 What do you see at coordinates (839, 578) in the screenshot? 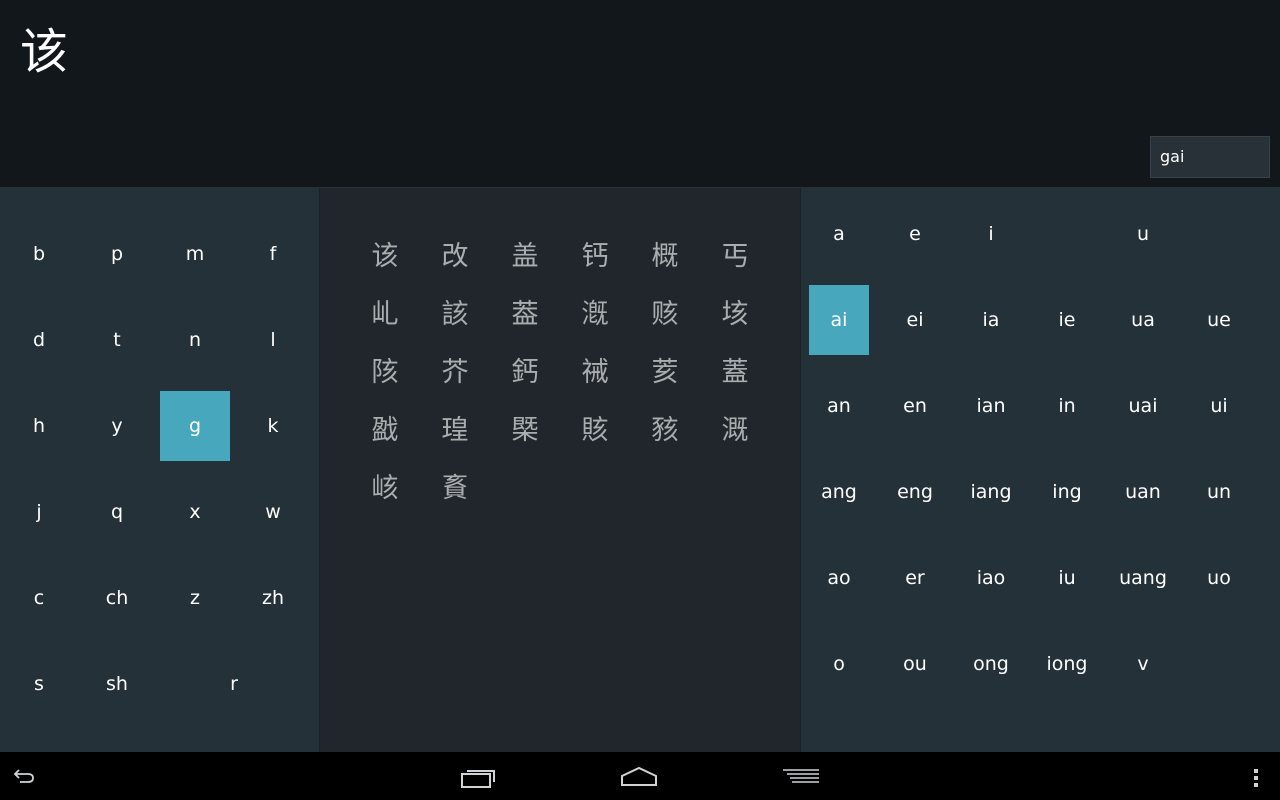
I see `final-ao: ao` at bounding box center [839, 578].